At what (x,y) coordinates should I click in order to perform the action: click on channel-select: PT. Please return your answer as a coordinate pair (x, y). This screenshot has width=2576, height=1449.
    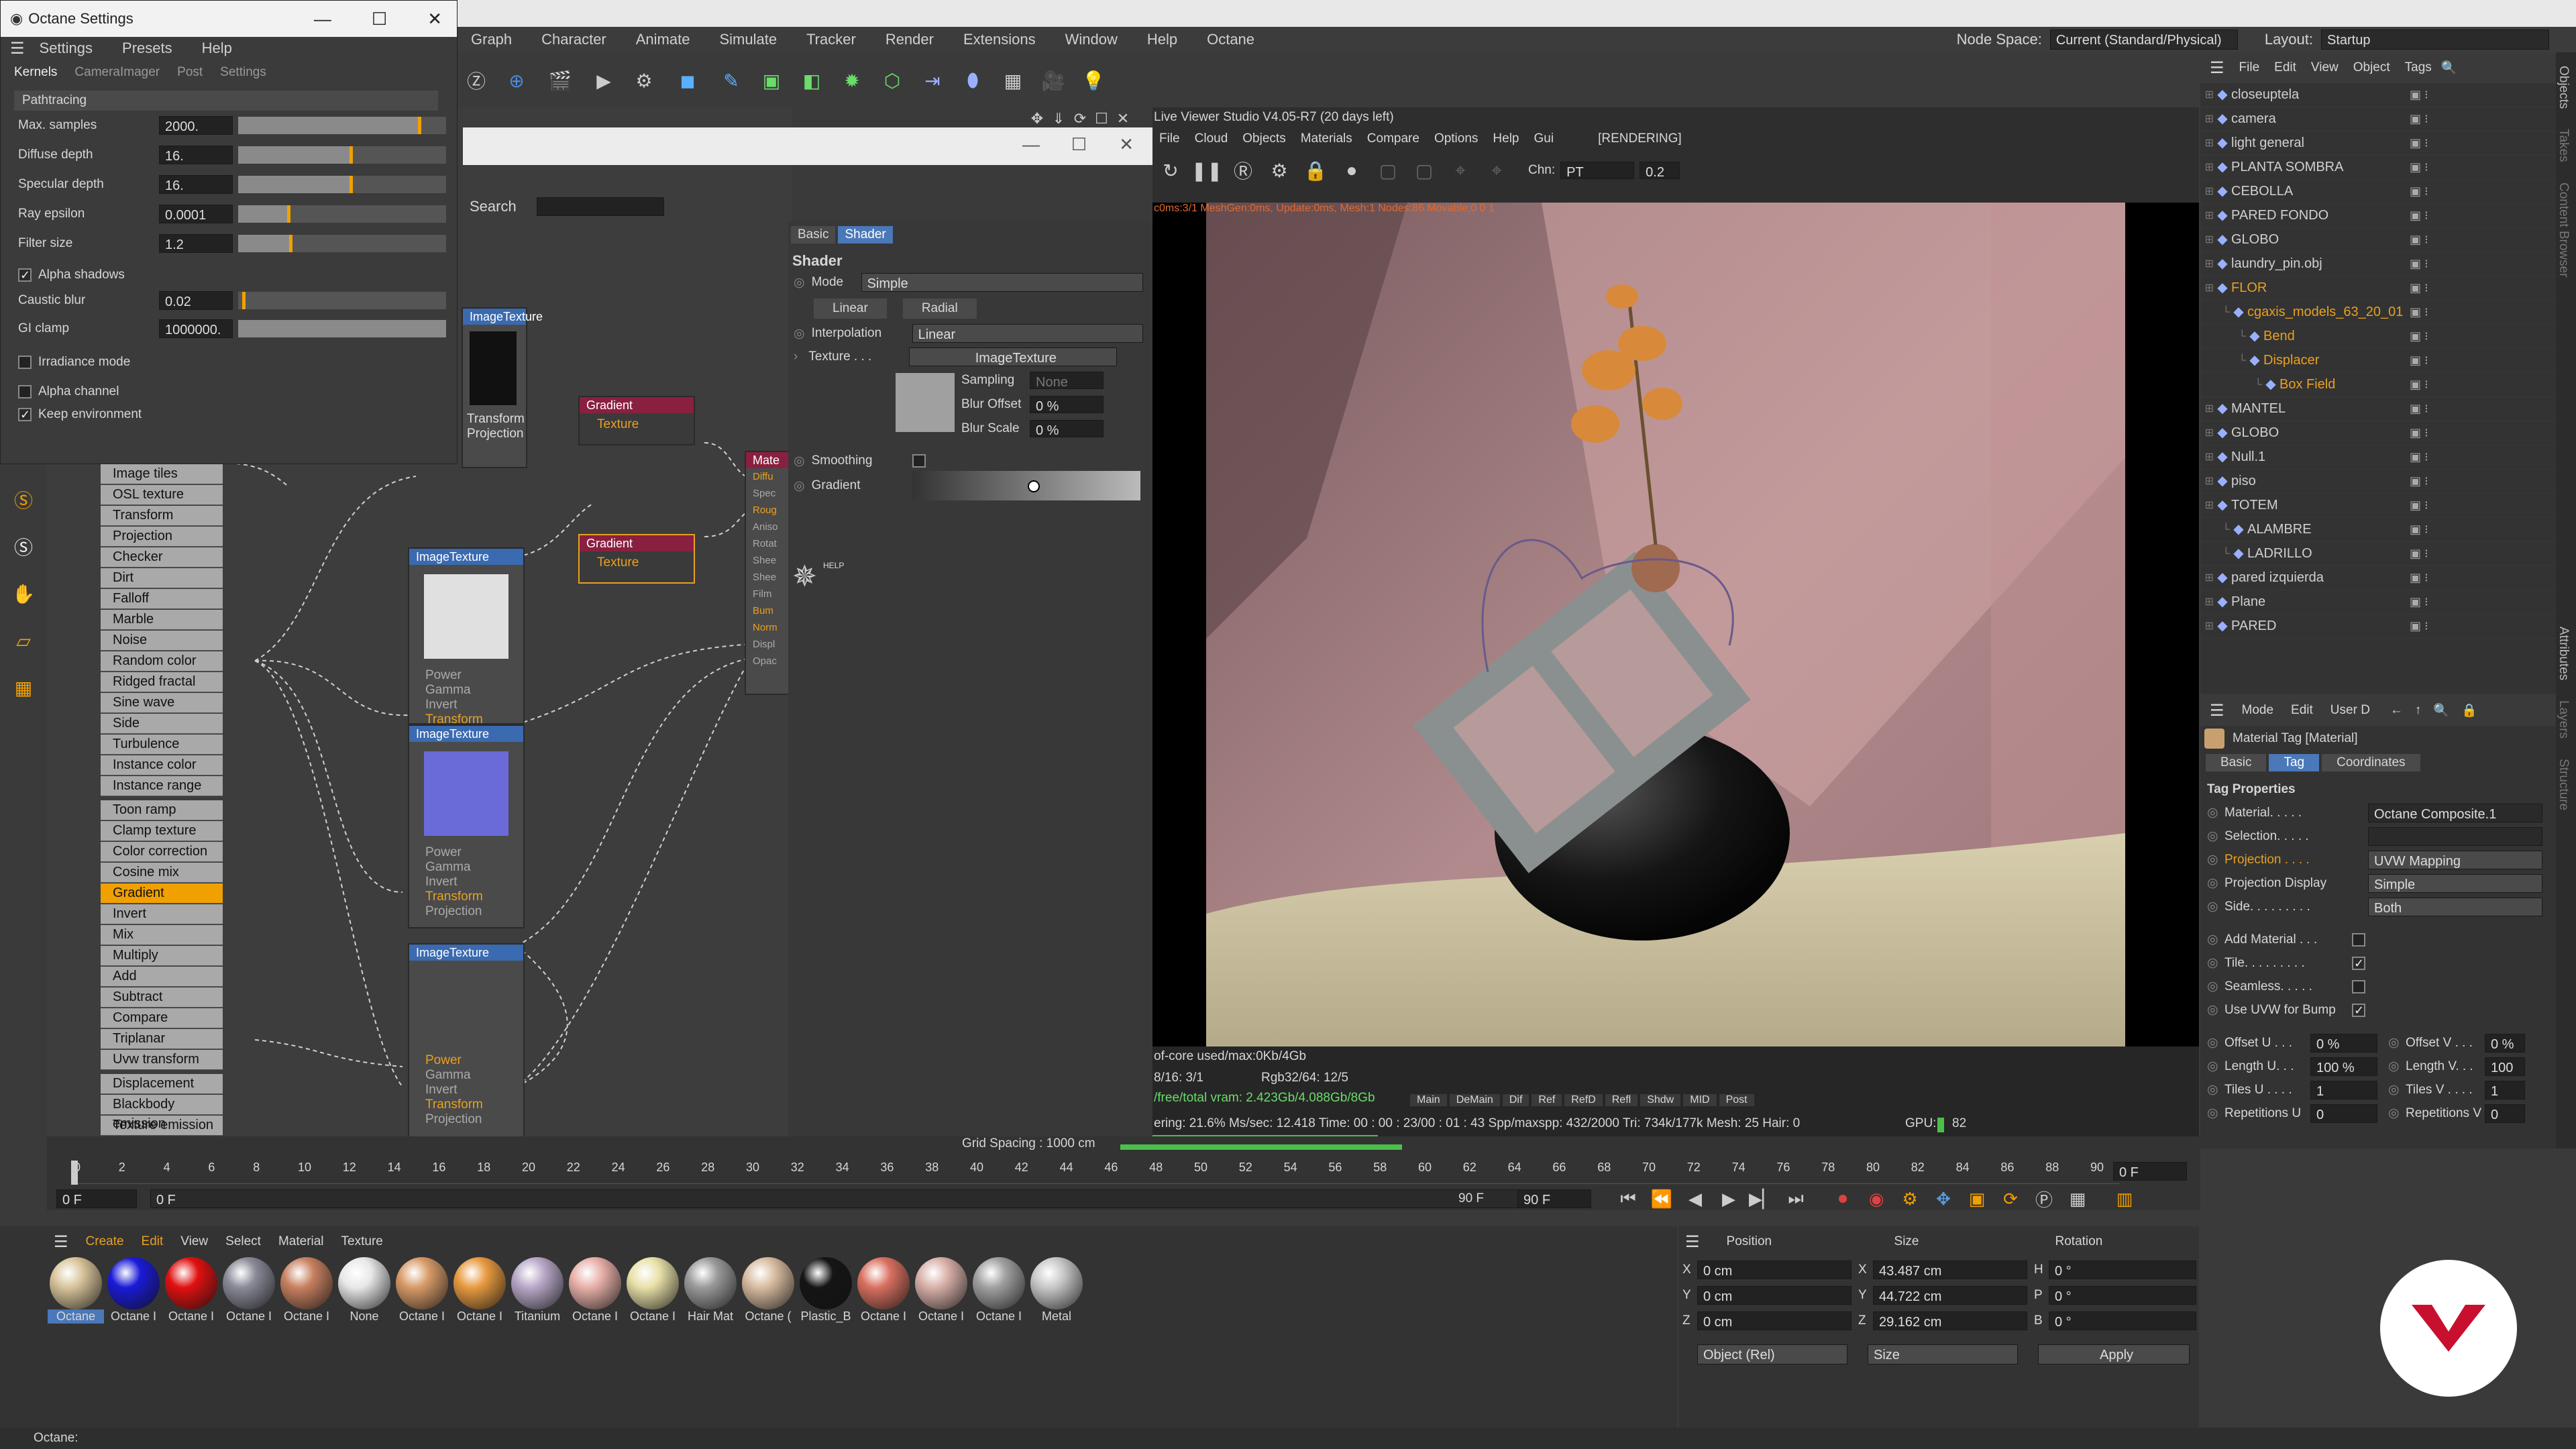
    Looking at the image, I should click on (1597, 171).